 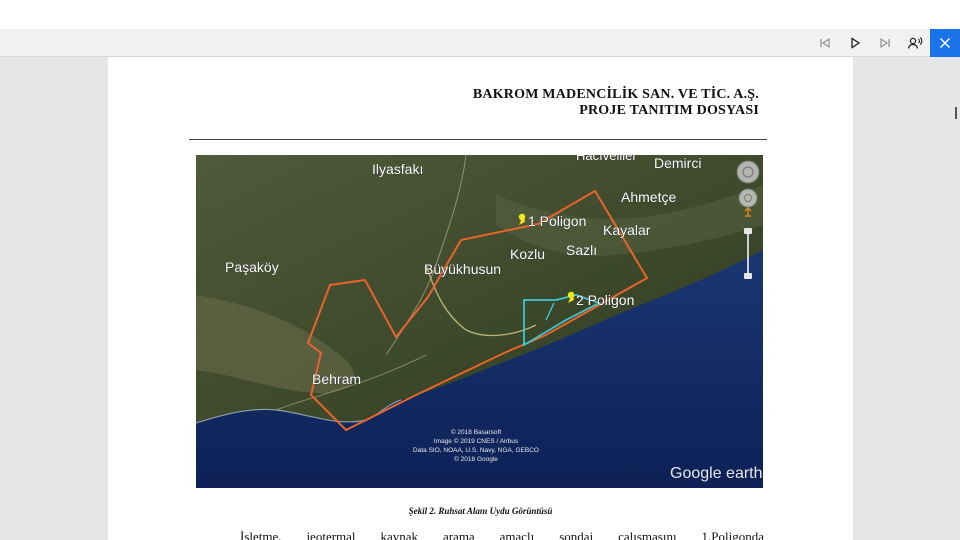 What do you see at coordinates (252, 267) in the screenshot?
I see `place-label-pasakoy: Paşaköy` at bounding box center [252, 267].